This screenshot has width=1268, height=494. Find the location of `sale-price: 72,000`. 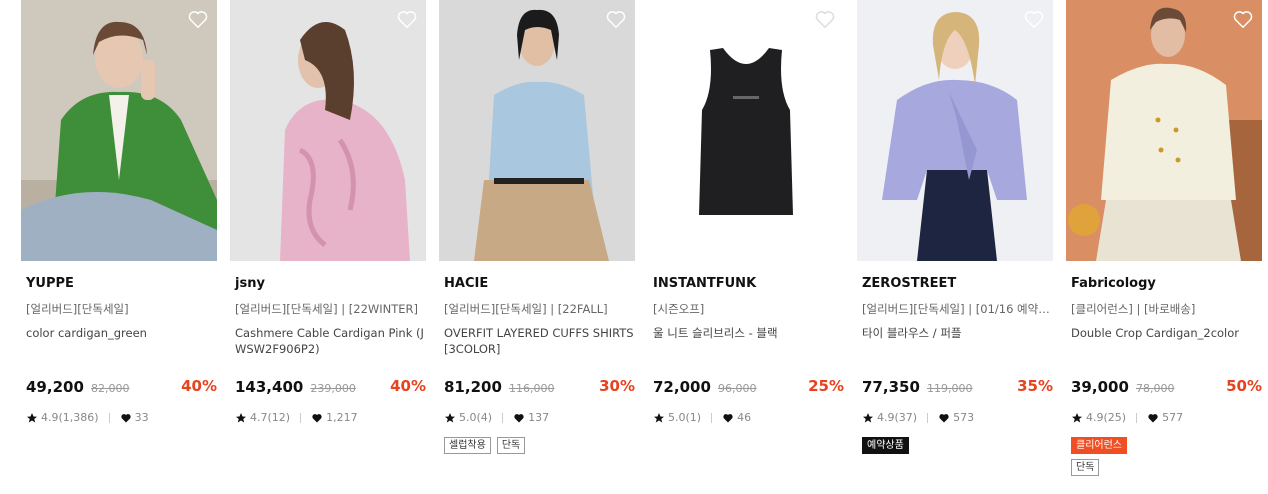

sale-price: 72,000 is located at coordinates (682, 387).